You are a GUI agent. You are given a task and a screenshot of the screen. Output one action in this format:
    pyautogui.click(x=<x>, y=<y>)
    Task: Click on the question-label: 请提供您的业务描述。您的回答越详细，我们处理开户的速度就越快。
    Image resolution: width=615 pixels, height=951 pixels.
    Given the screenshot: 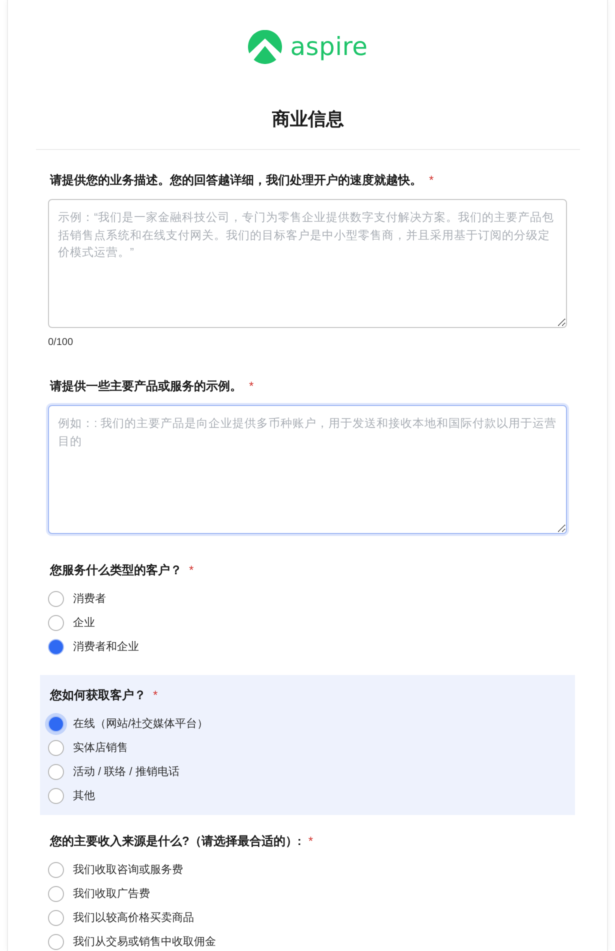 What is the action you would take?
    pyautogui.click(x=236, y=180)
    